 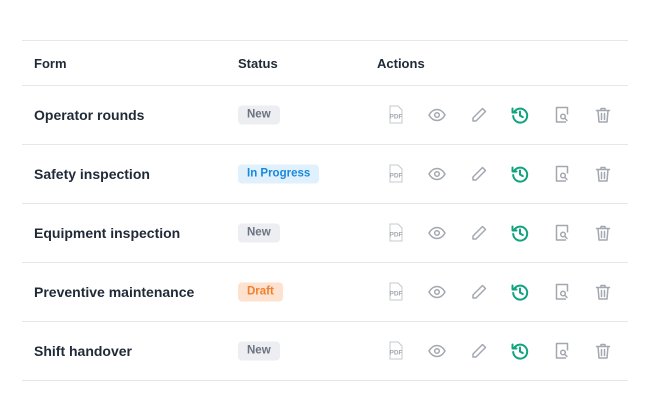 I want to click on table-row: Preventive maintenance Draft PDF, so click(x=325, y=292).